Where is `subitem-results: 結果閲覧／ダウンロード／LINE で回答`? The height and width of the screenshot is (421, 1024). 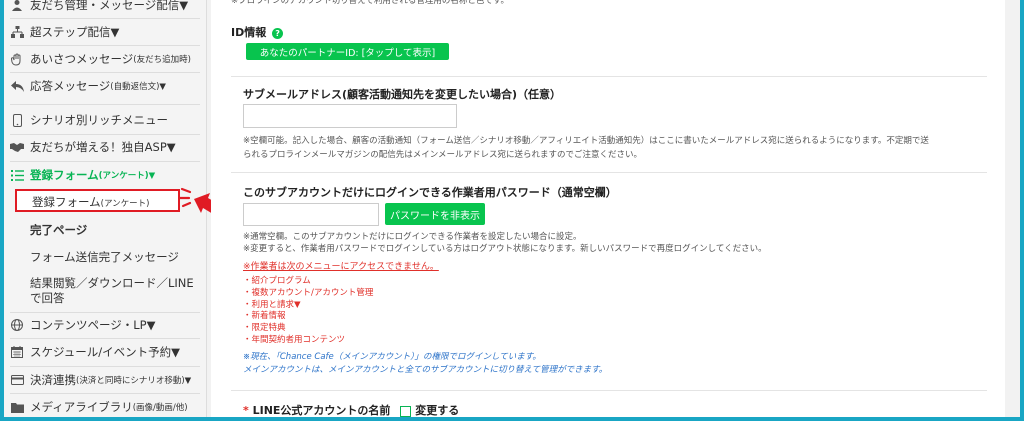
subitem-results: 結果閲覧／ダウンロード／LINE で回答 is located at coordinates (114, 291).